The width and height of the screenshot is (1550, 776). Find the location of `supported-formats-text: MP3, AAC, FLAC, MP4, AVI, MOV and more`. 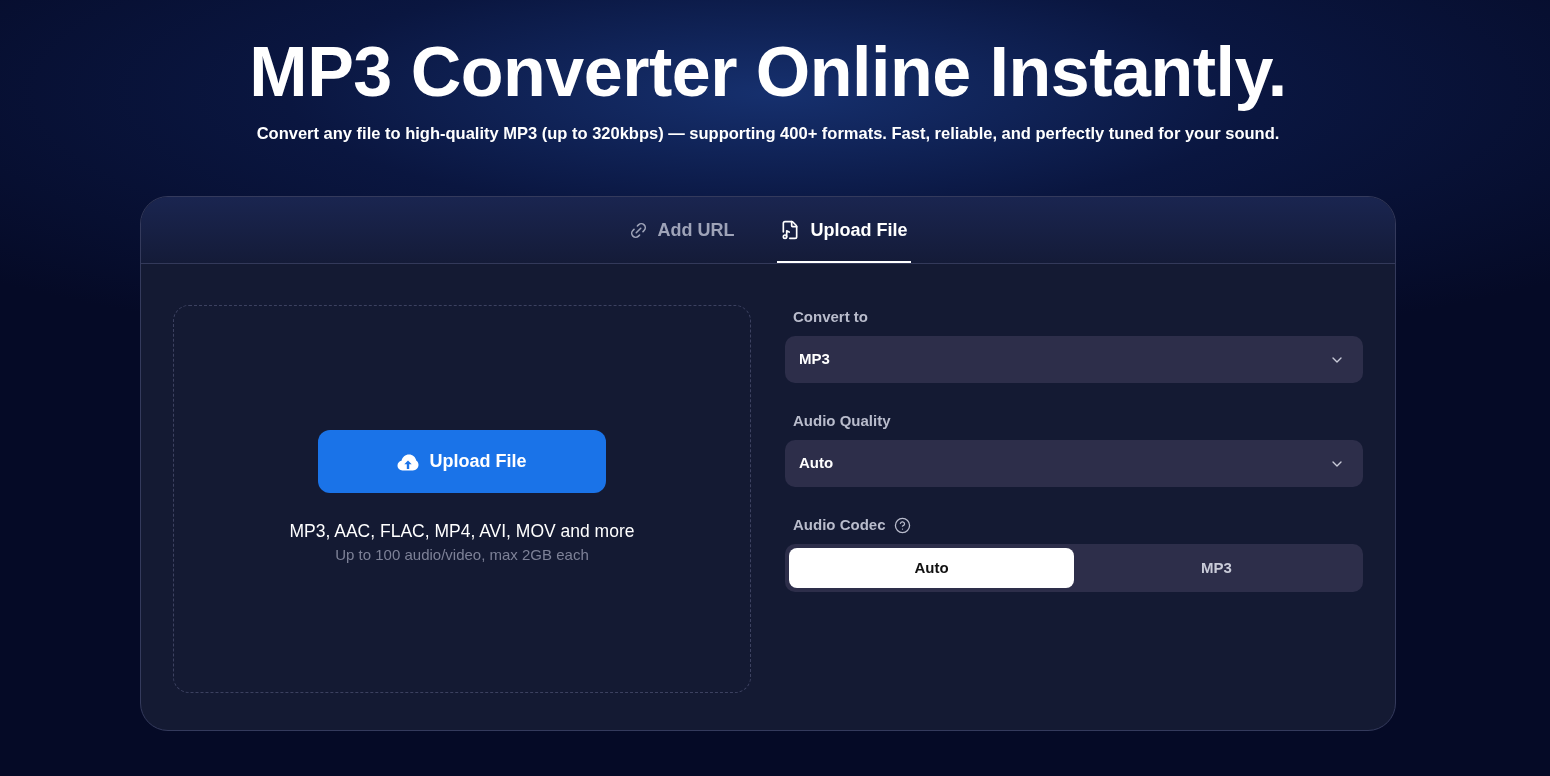

supported-formats-text: MP3, AAC, FLAC, MP4, AVI, MOV and more is located at coordinates (462, 531).